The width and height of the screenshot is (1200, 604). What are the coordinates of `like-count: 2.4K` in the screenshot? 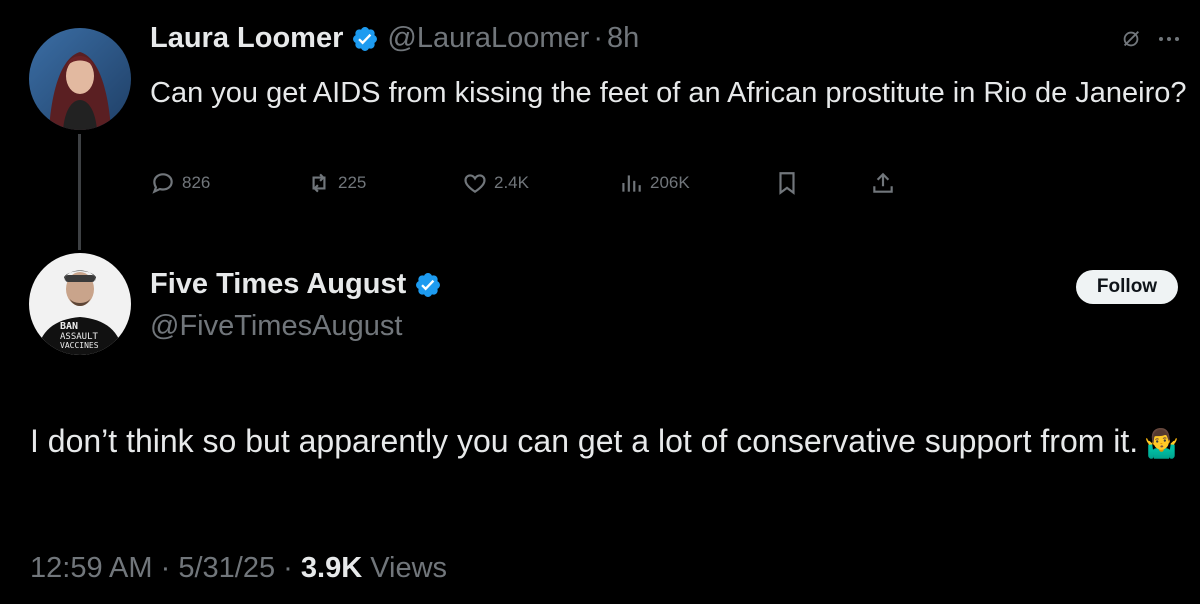 It's located at (511, 182).